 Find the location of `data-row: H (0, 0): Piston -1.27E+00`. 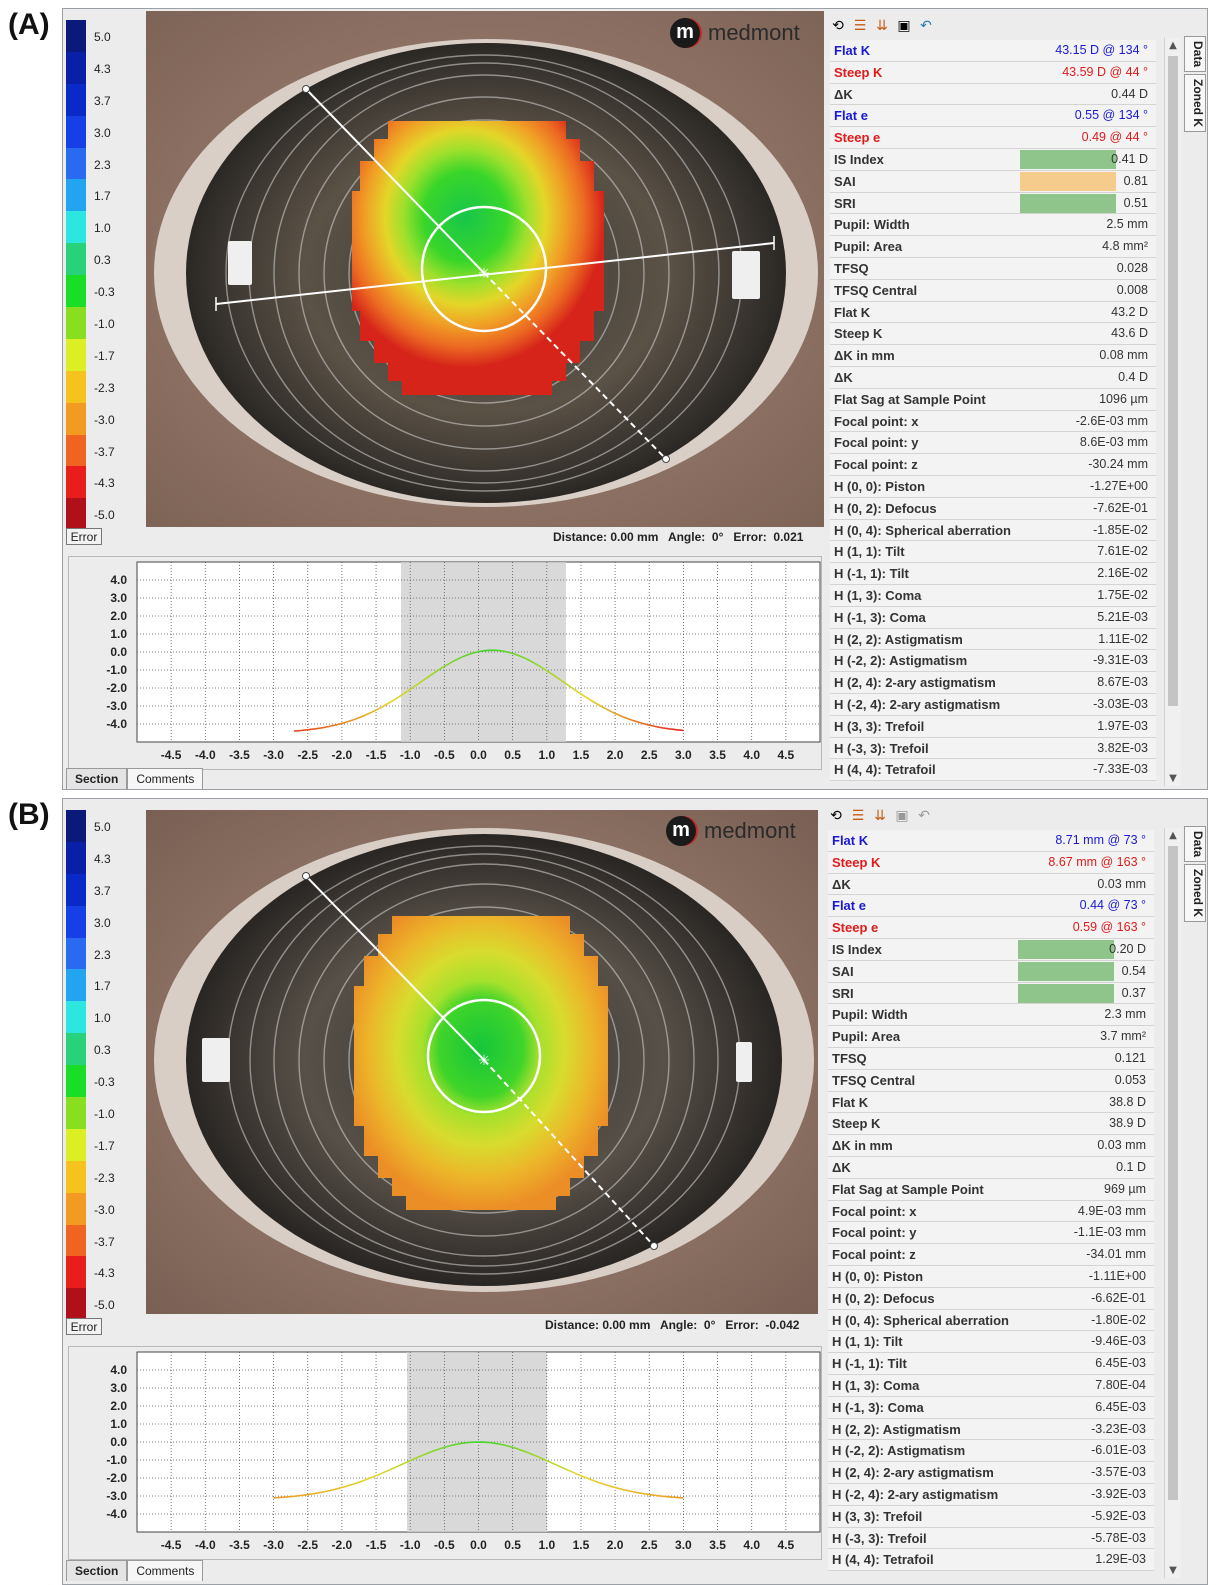

data-row: H (0, 0): Piston -1.27E+00 is located at coordinates (993, 486).